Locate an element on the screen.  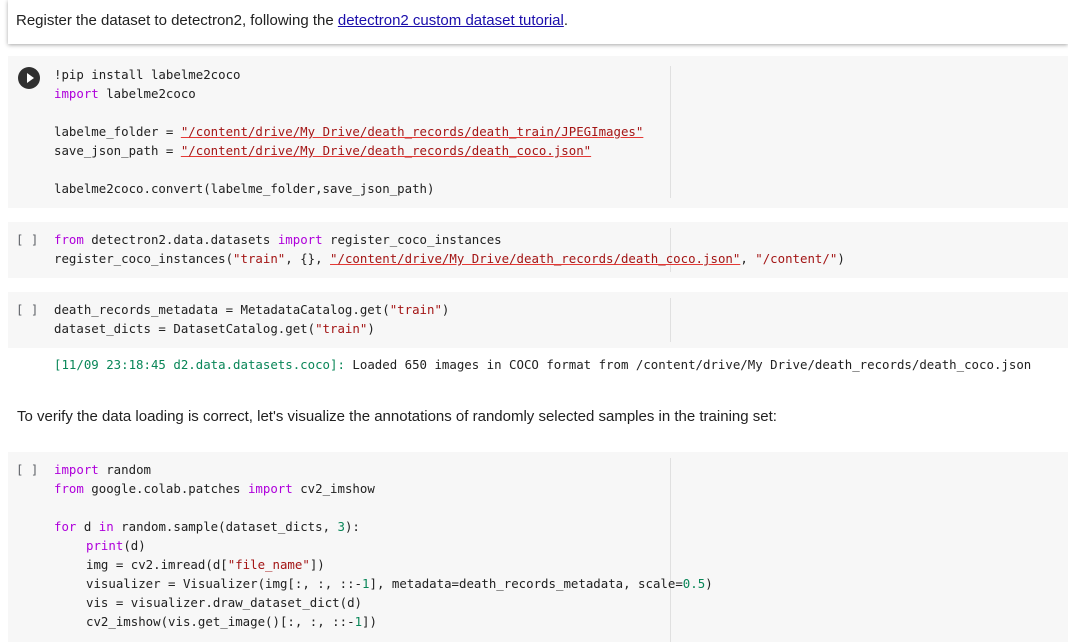
code-line: img = cv2.imread(d["file_name"]) is located at coordinates (205, 564).